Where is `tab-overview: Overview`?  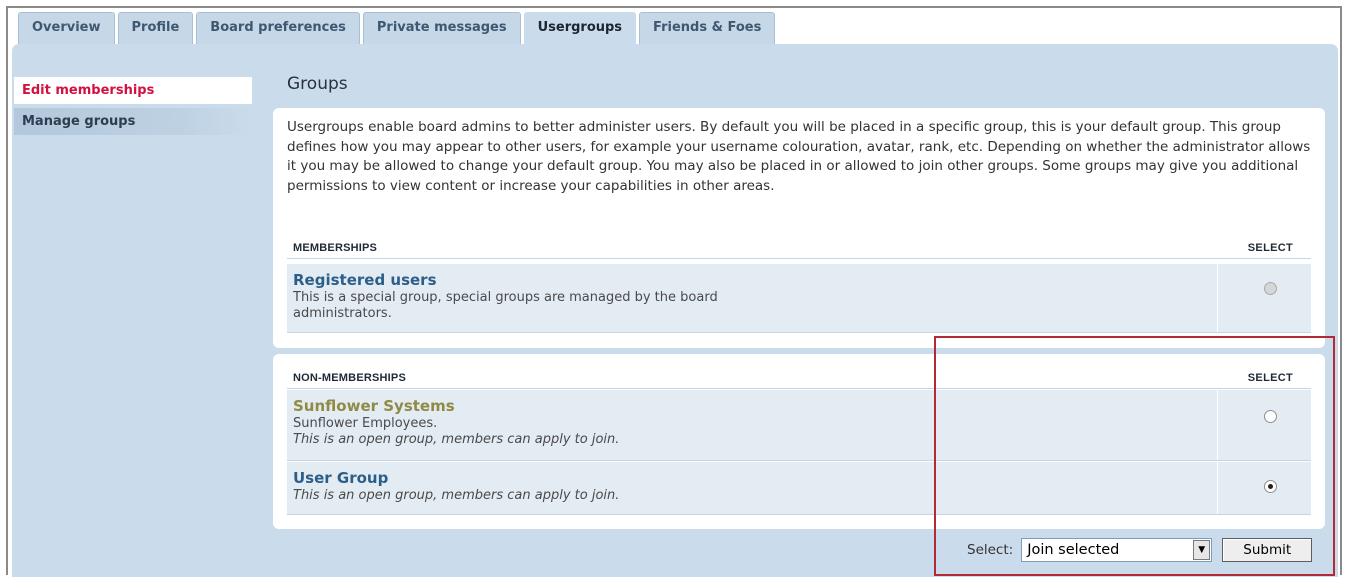 tab-overview: Overview is located at coordinates (66, 28).